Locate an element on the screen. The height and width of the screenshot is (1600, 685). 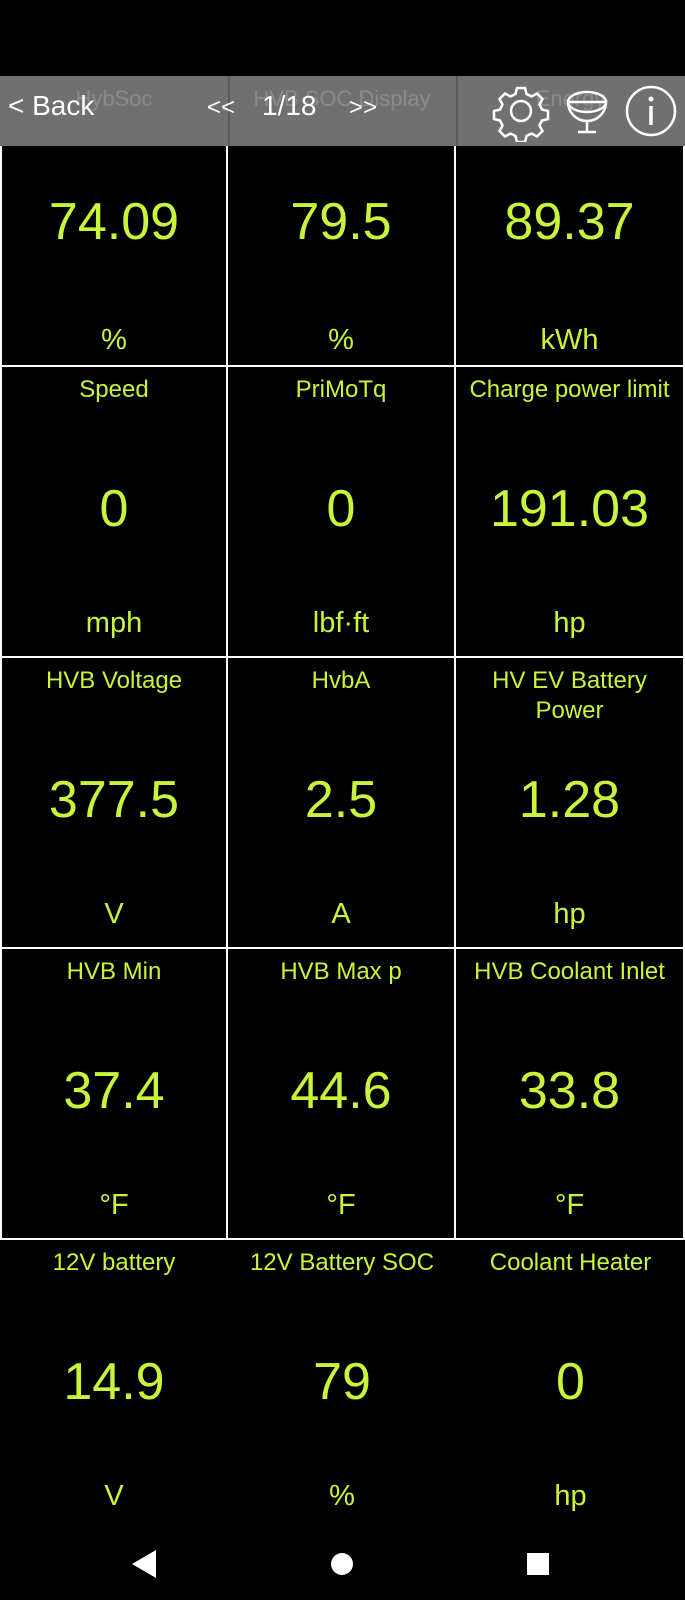
gauge-label: Speed is located at coordinates (114, 389).